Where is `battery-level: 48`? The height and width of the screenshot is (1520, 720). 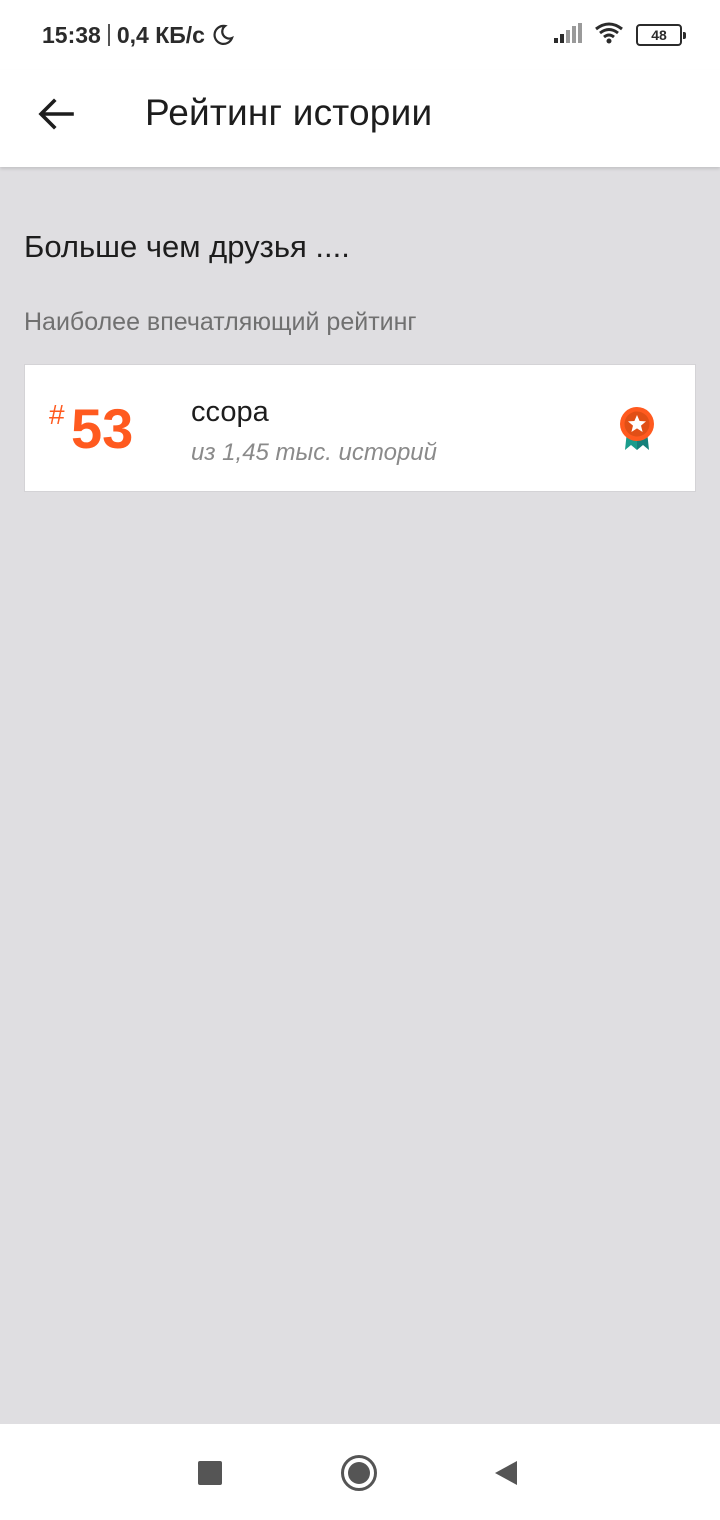 battery-level: 48 is located at coordinates (659, 35).